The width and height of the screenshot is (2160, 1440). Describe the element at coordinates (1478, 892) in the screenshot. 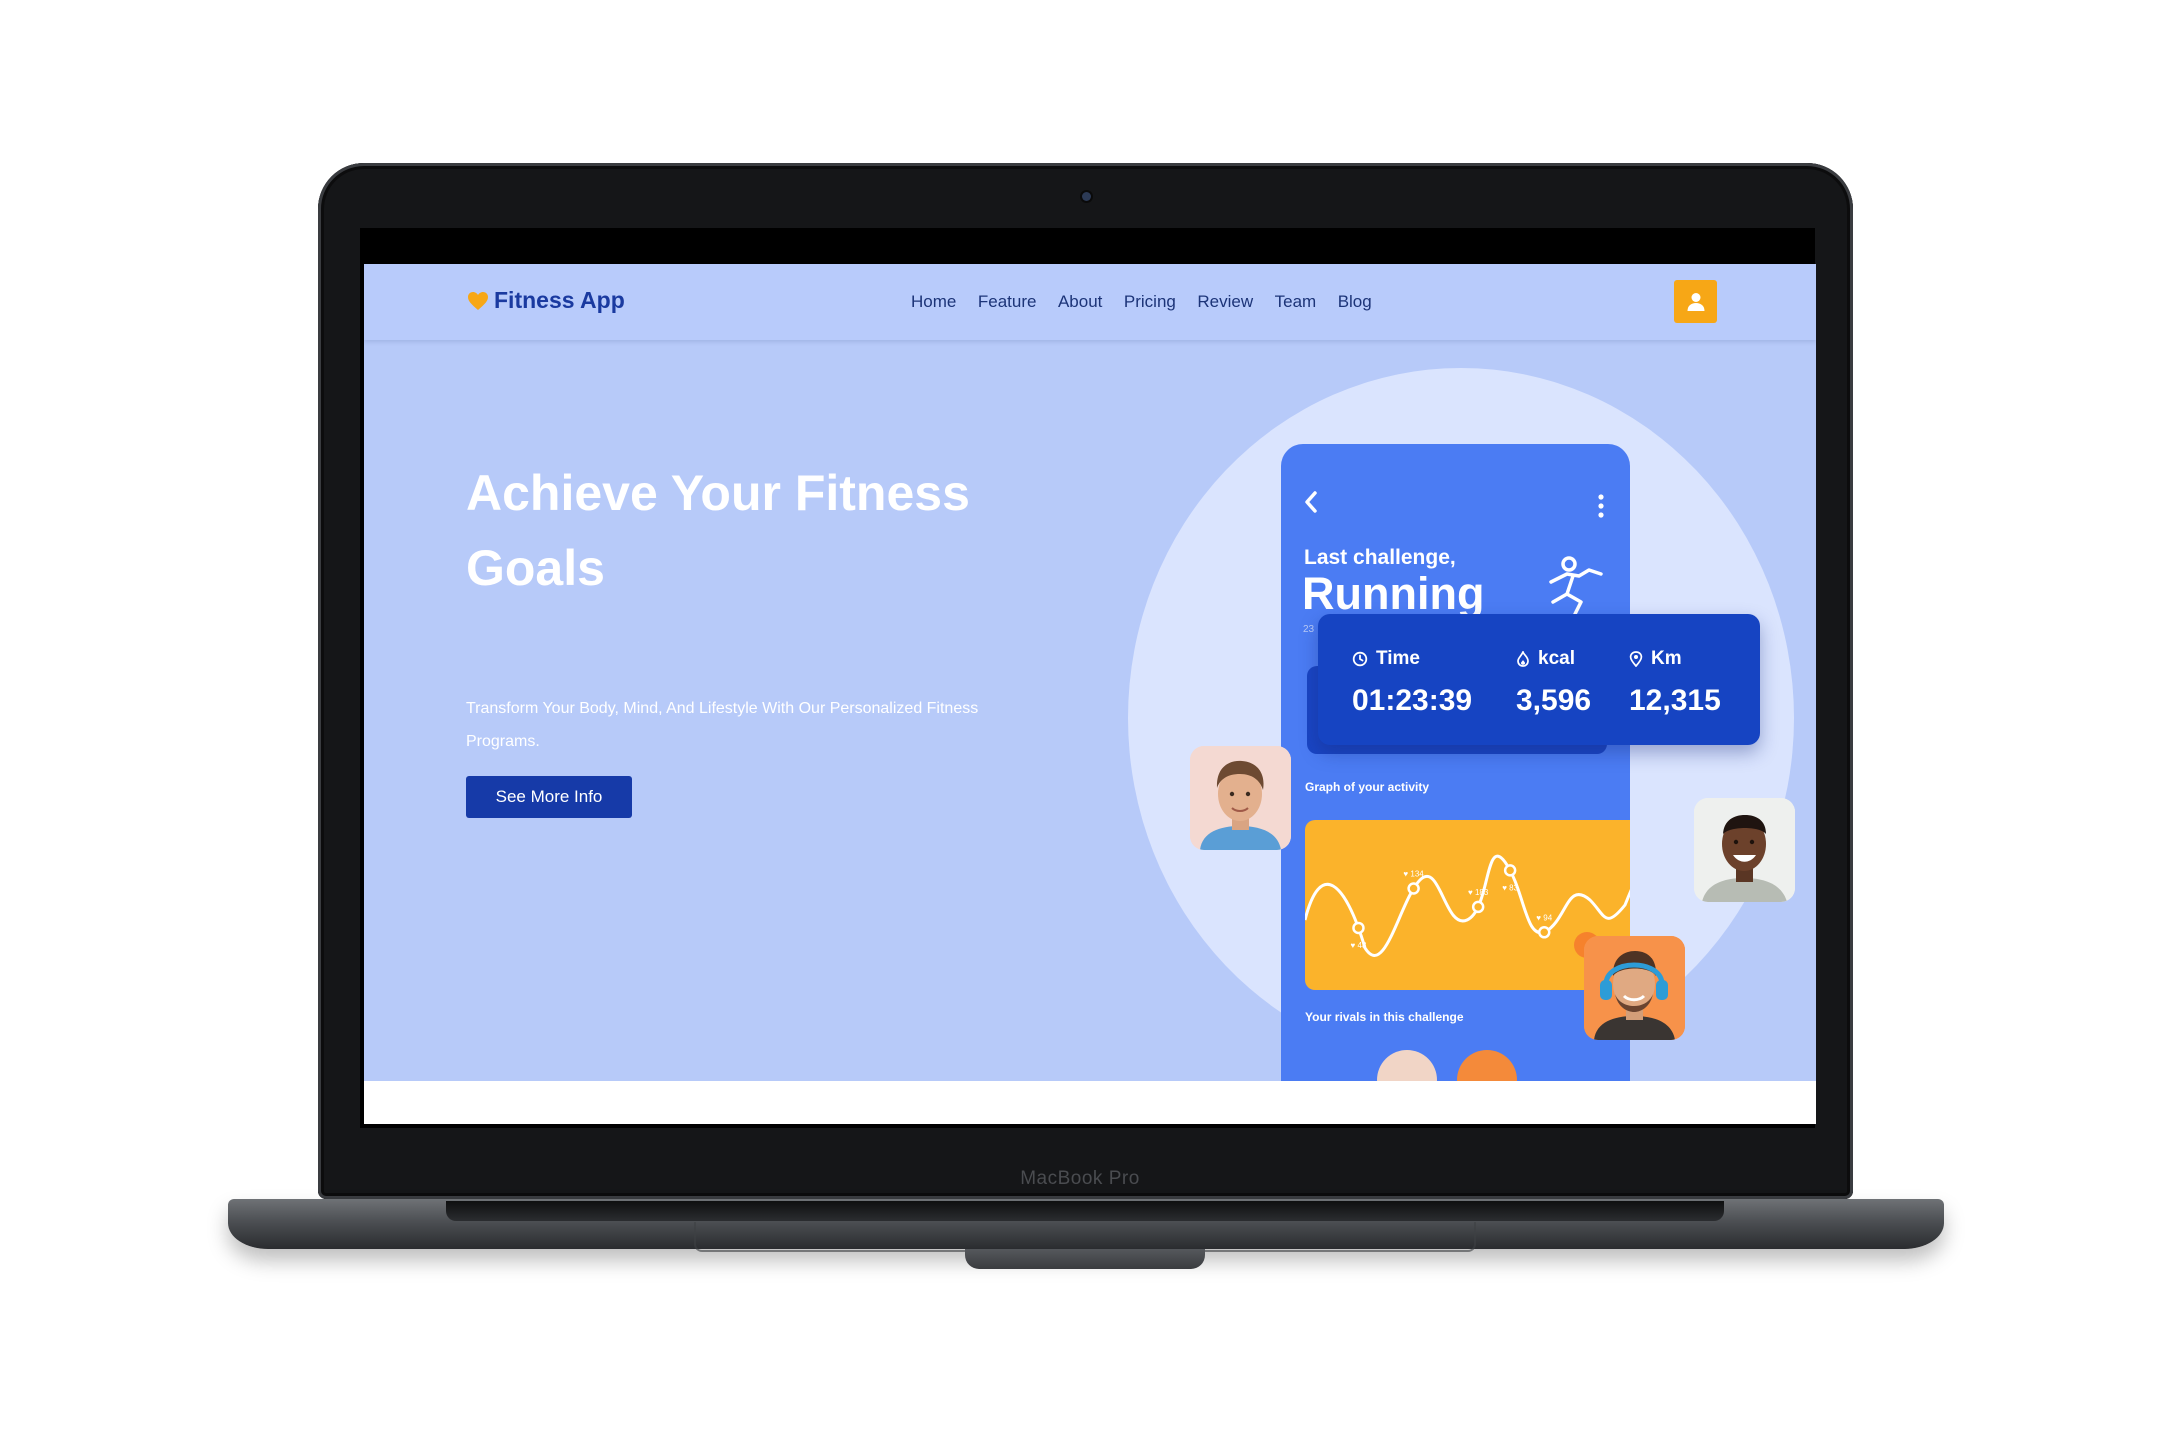

I see `graph-point-label: ♥ 183` at that location.